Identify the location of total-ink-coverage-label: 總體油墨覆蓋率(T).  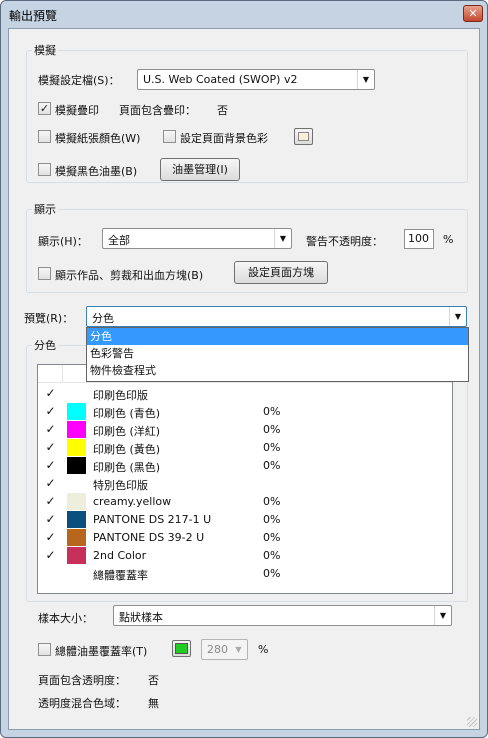
(101, 651).